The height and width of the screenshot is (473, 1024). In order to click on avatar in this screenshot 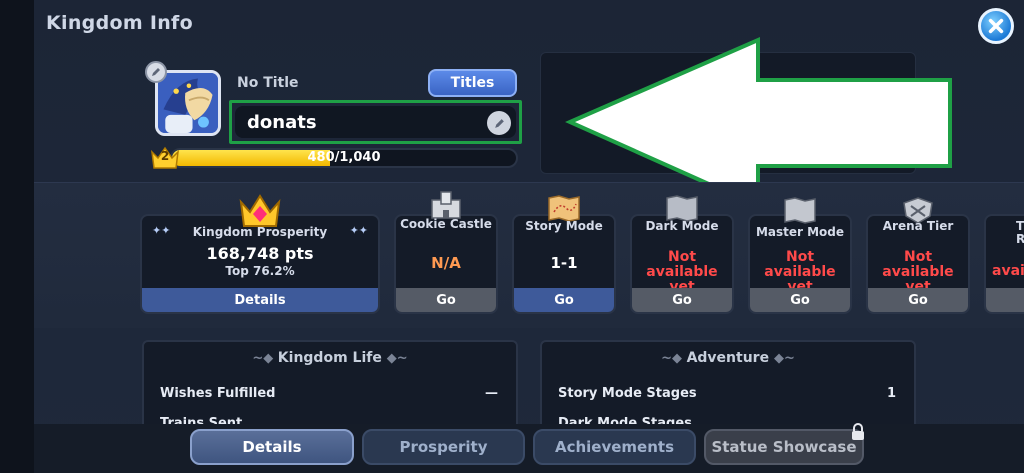, I will do `click(188, 103)`.